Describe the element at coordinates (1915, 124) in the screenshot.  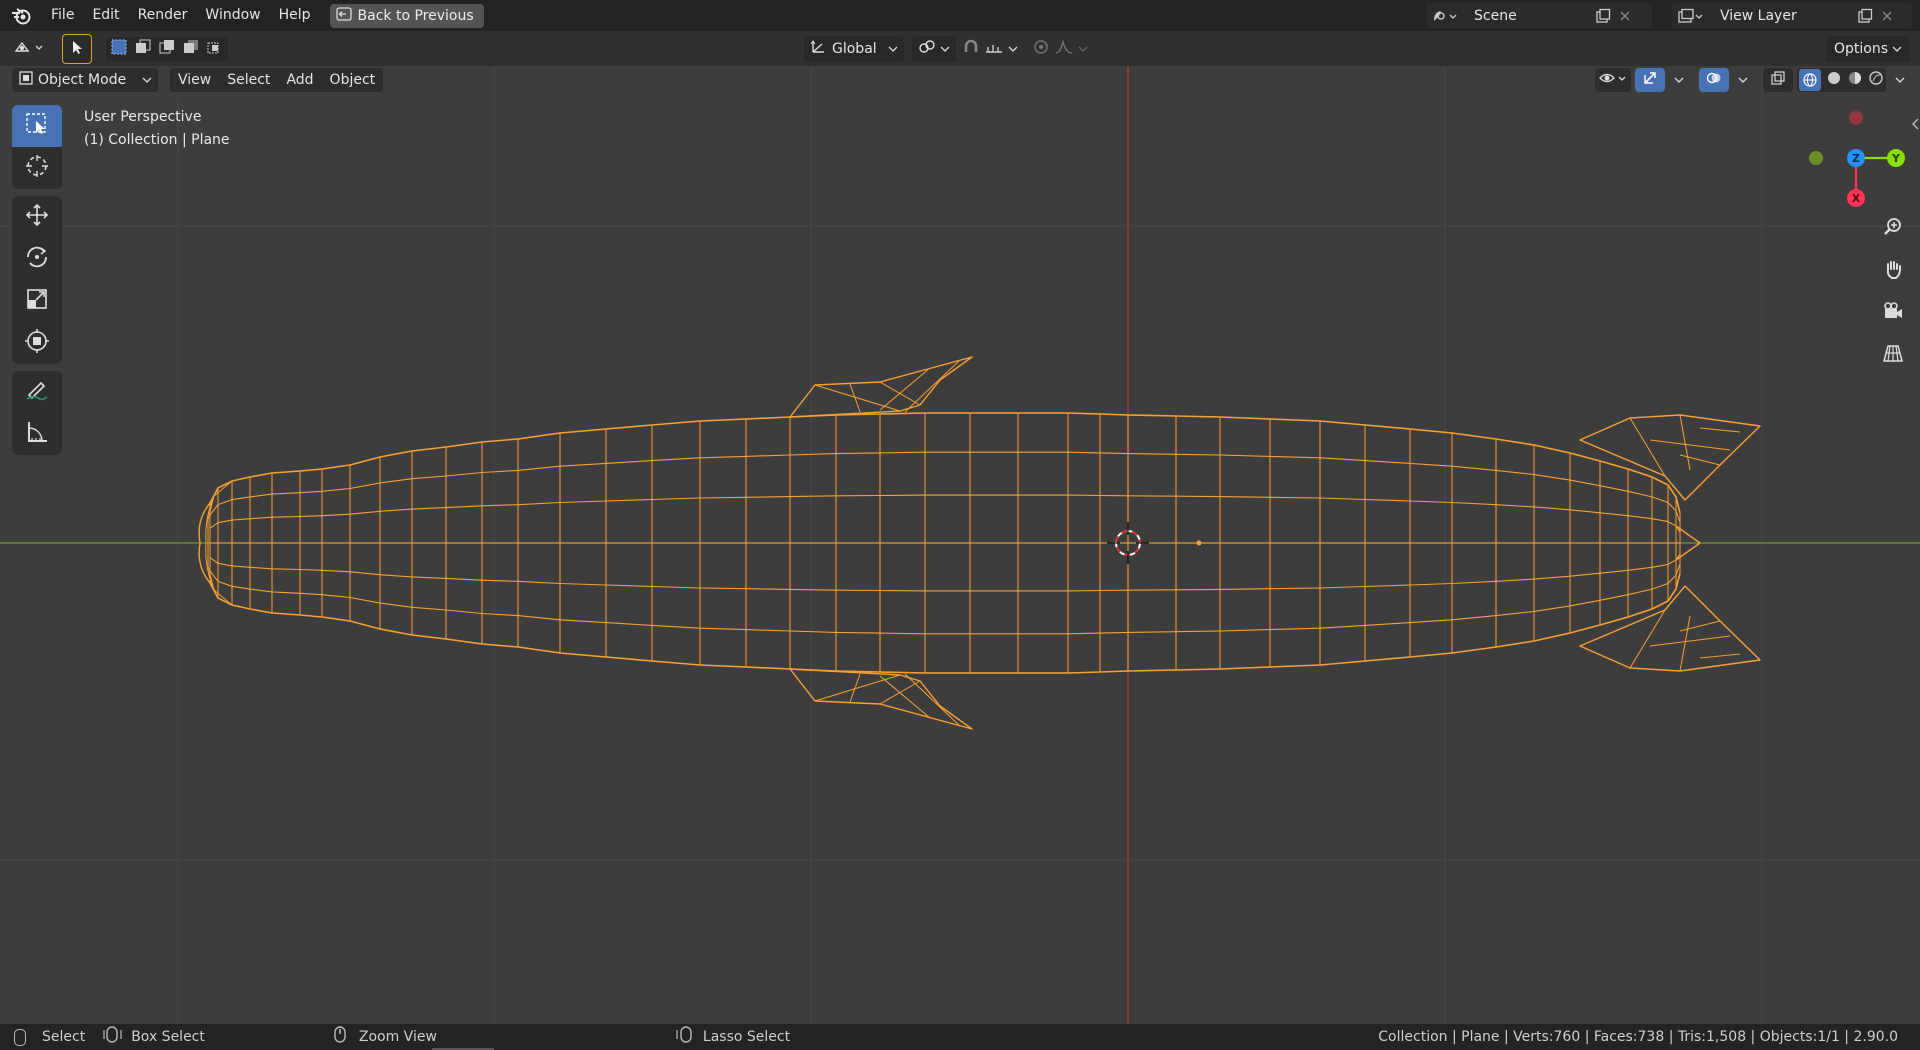
I see `sidebar-toggle-icon` at that location.